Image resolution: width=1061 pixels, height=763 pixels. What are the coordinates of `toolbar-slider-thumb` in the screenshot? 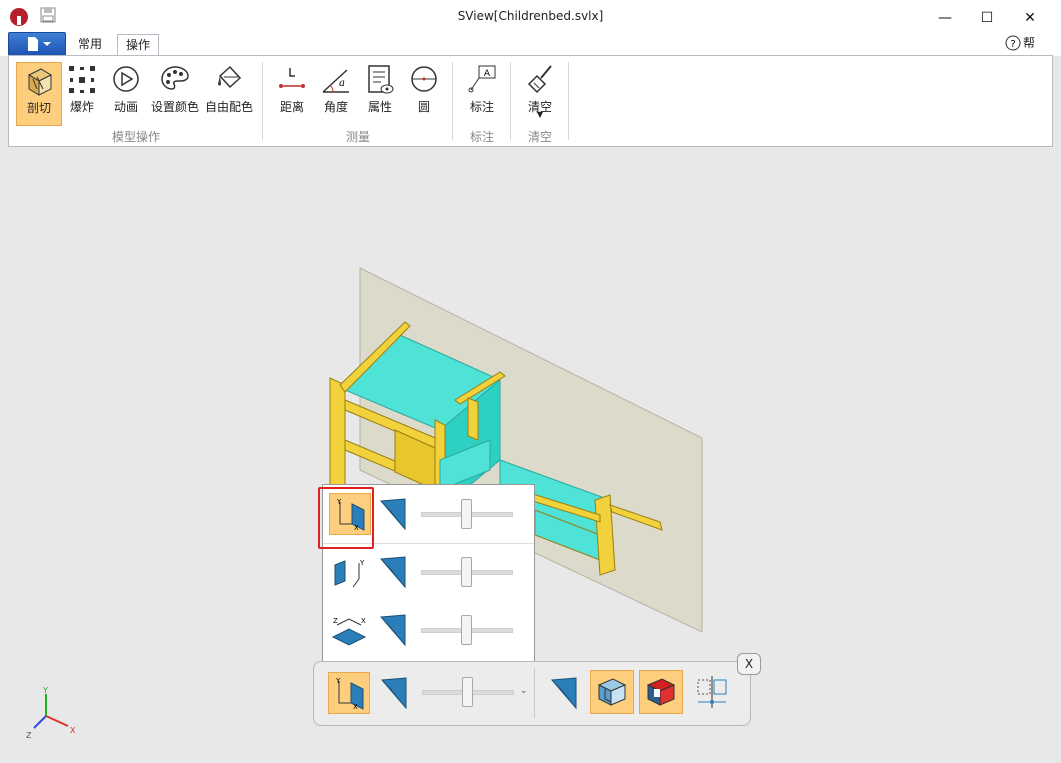 It's located at (467, 692).